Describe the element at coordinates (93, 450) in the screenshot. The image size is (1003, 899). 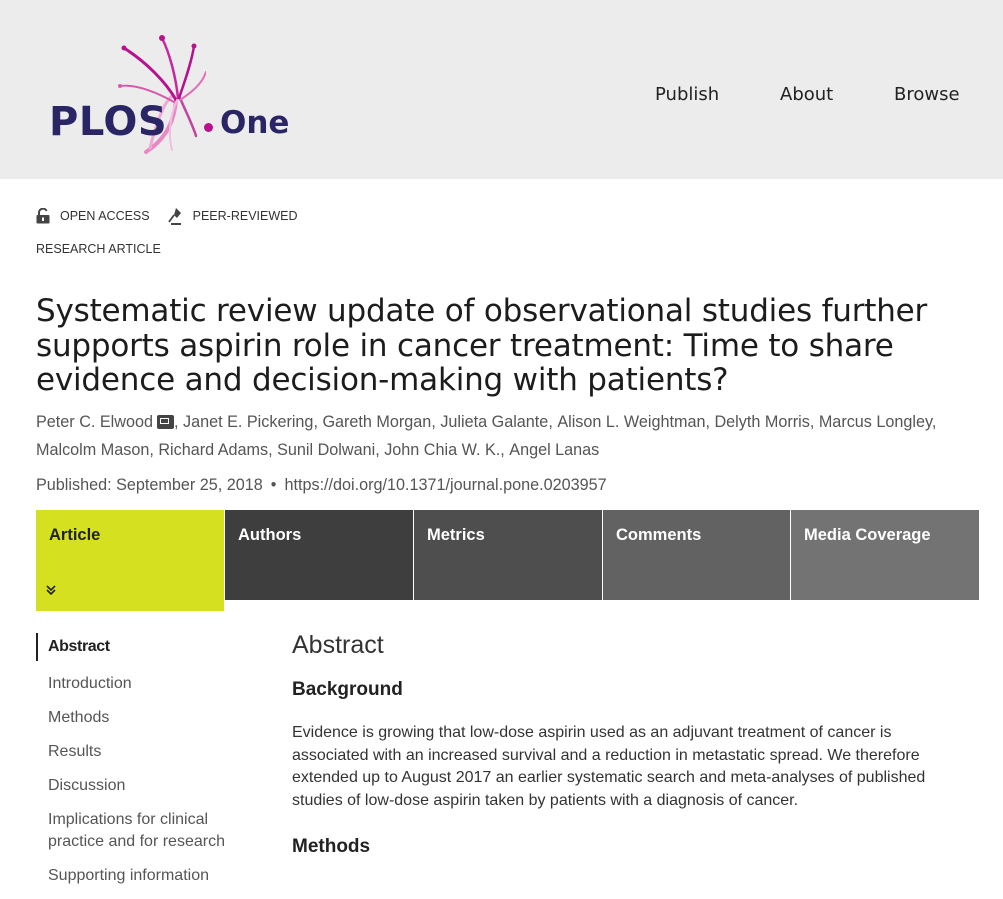
I see `author-name: Malcolm Mason` at that location.